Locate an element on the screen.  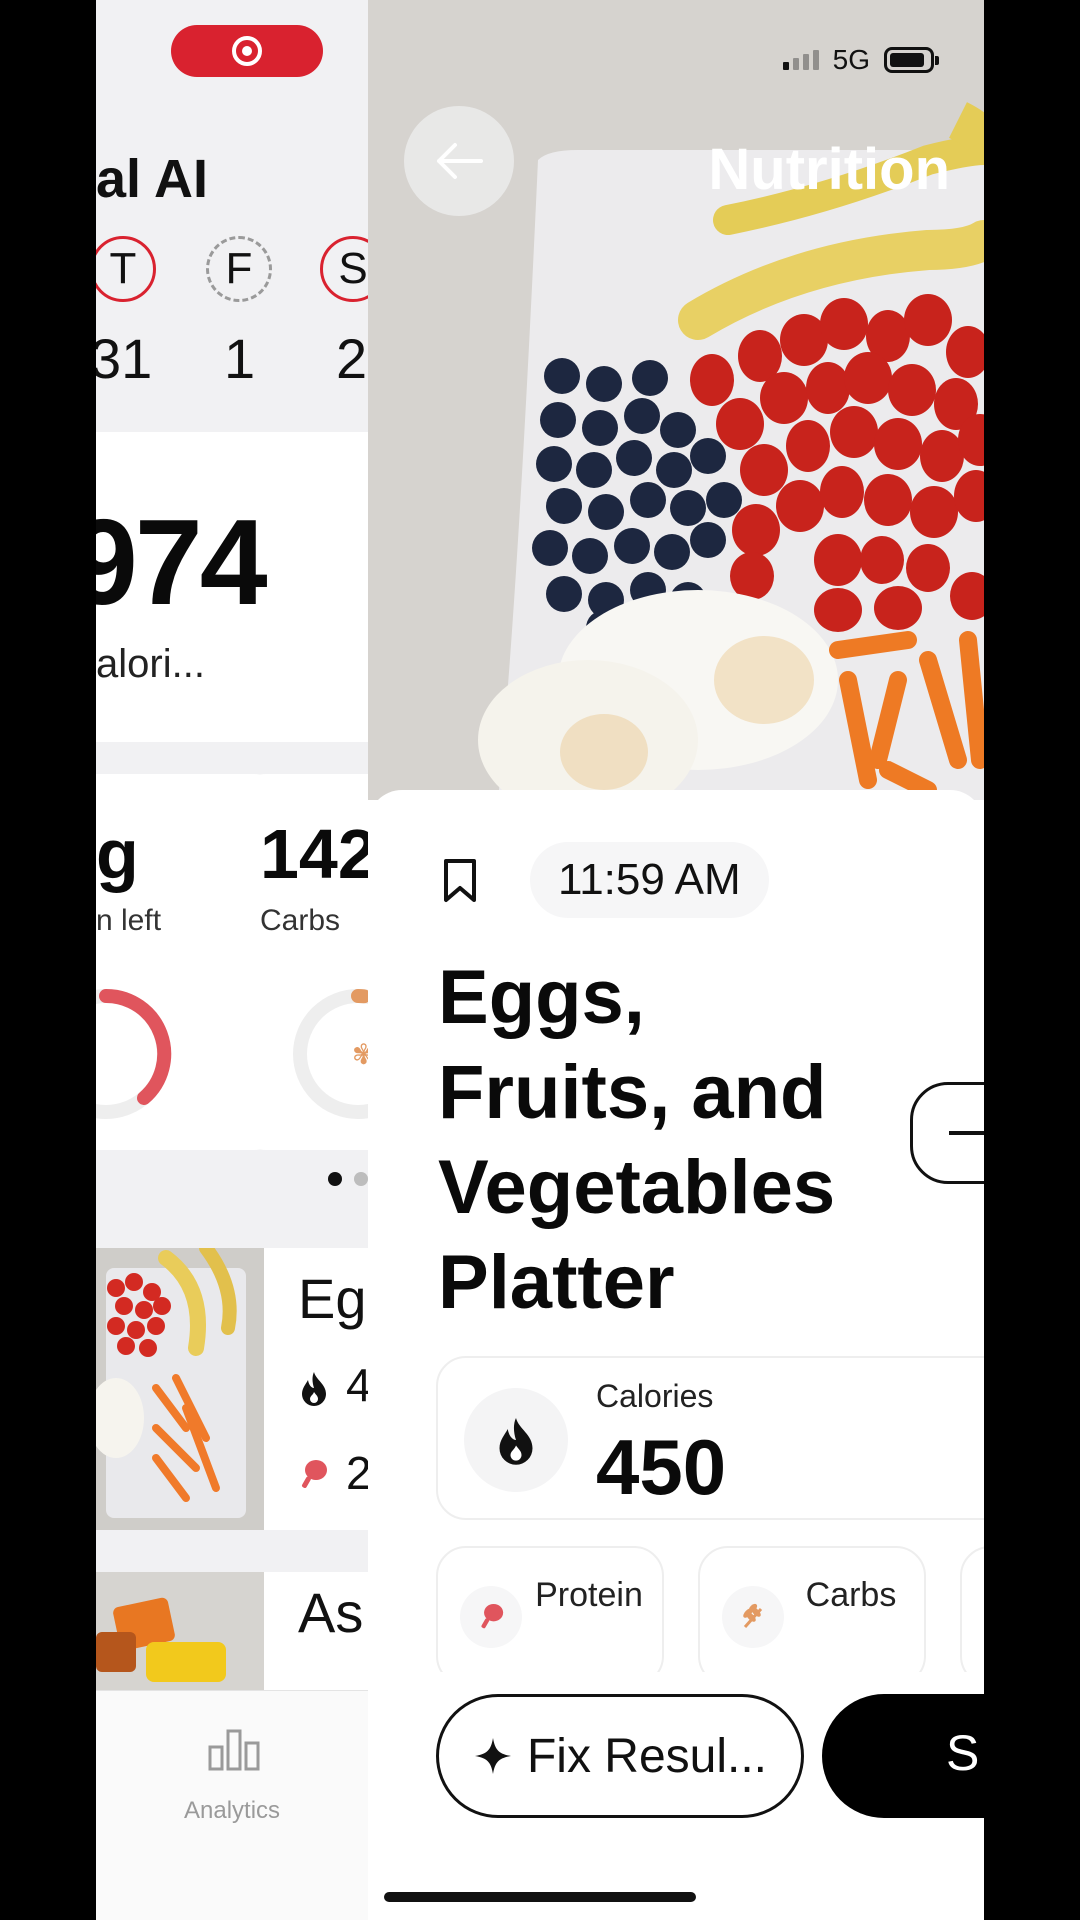
screen-recording-indicator is located at coordinates (247, 51).